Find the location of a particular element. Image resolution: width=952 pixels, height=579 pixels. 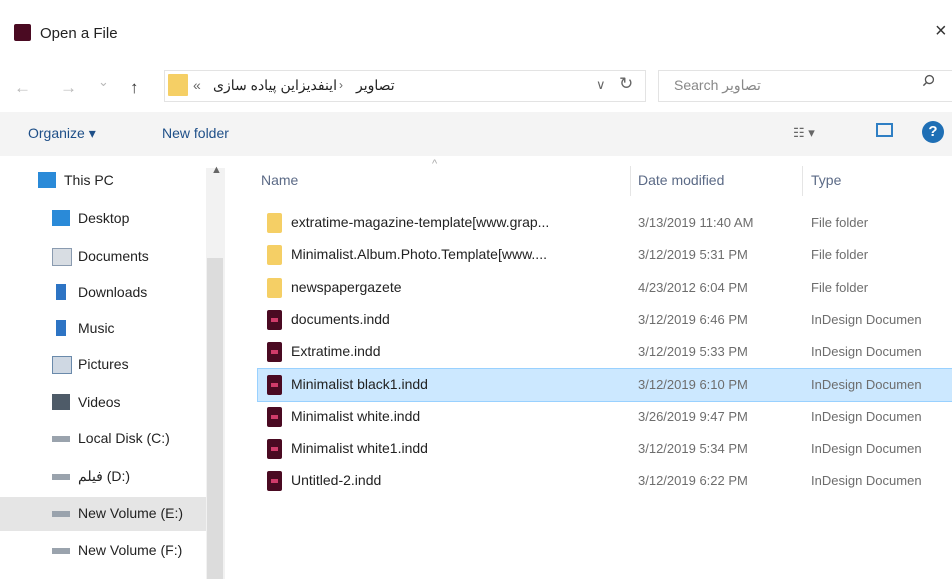

sidebar-item: Pictures is located at coordinates (103, 365).